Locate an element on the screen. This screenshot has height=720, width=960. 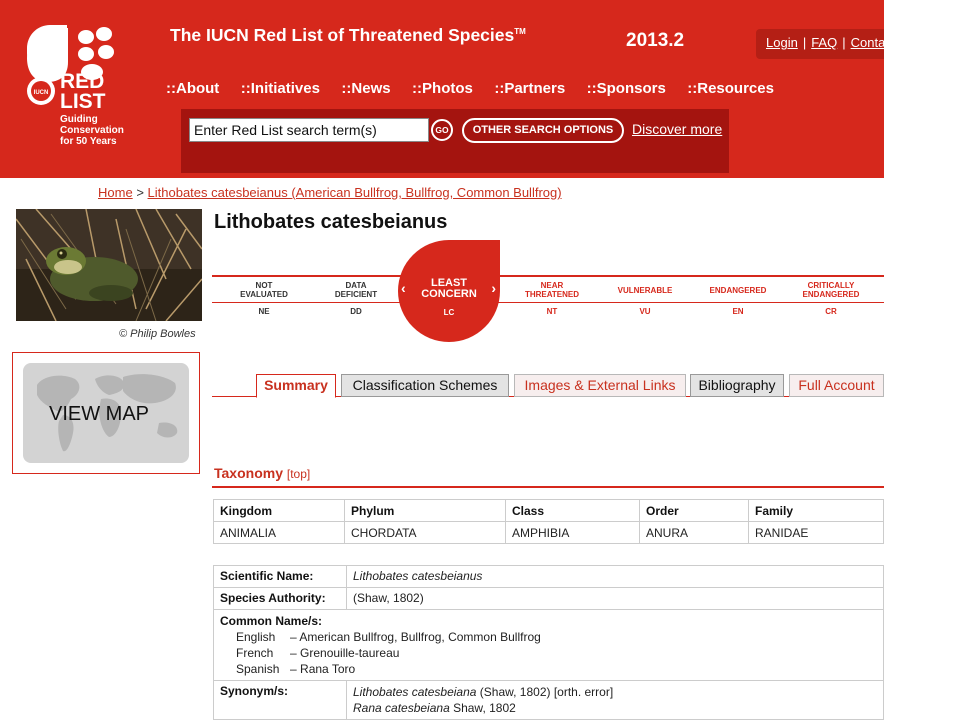
status-endangered-label: ENDANGERED is located at coordinates (738, 290).